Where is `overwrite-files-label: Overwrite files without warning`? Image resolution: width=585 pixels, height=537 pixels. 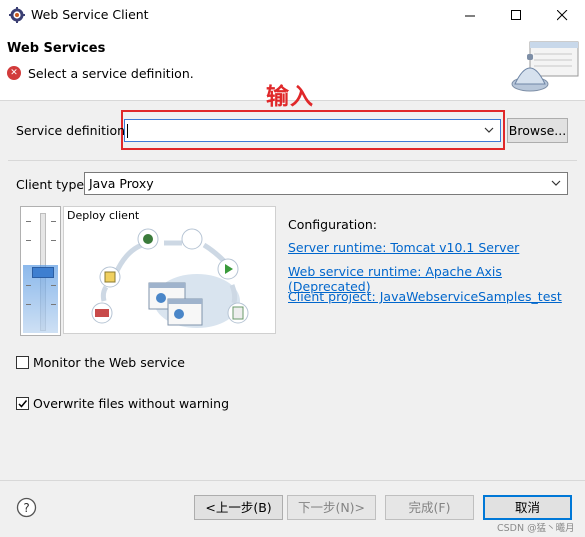
overwrite-files-label: Overwrite files without warning is located at coordinates (131, 403).